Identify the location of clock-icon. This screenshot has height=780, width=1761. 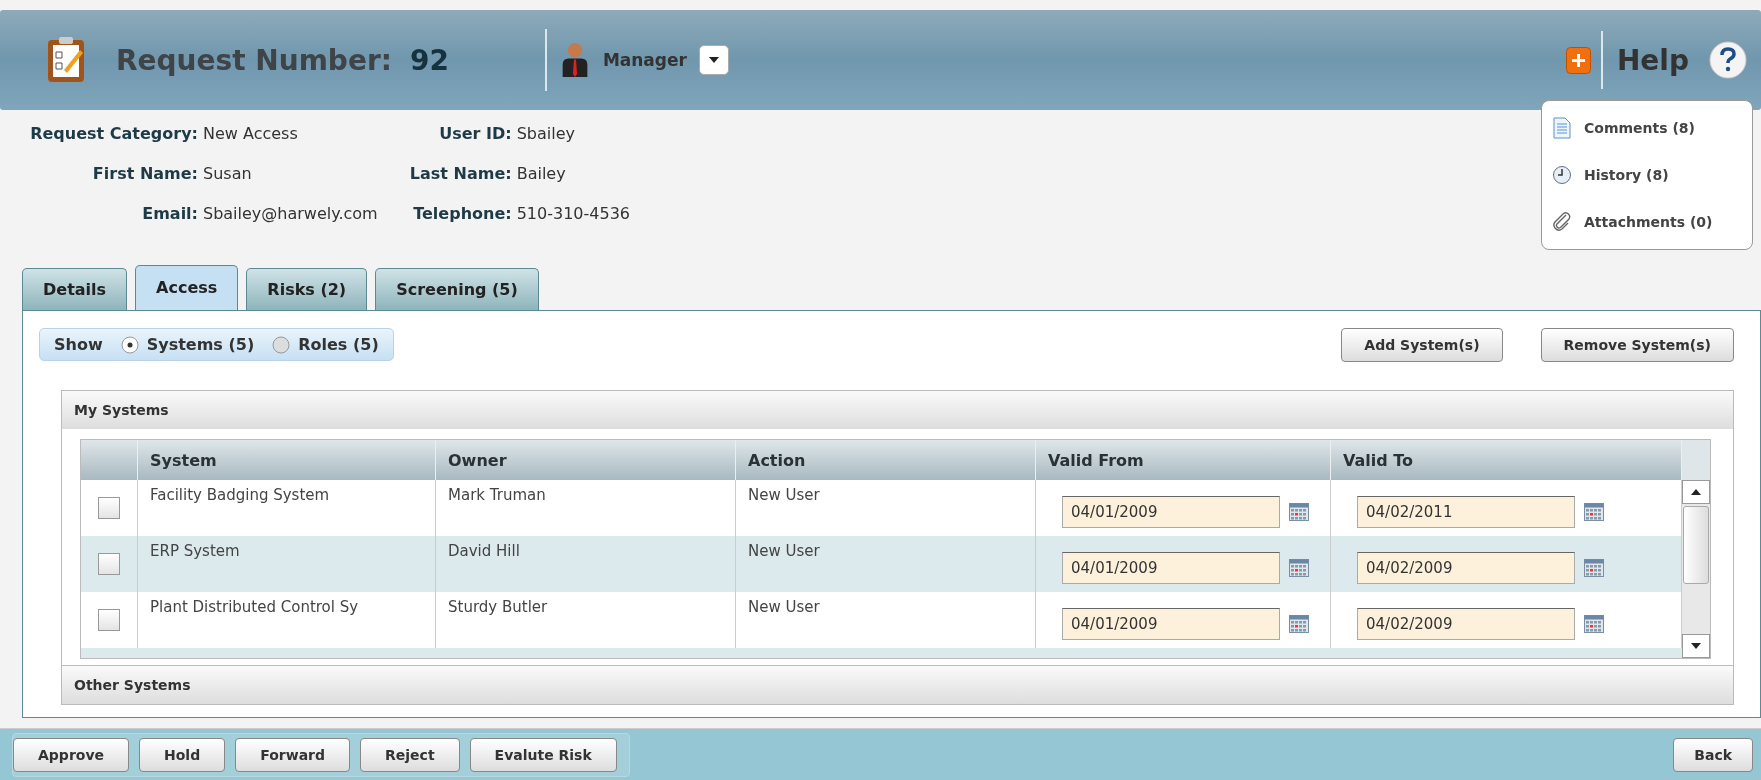
(1562, 175).